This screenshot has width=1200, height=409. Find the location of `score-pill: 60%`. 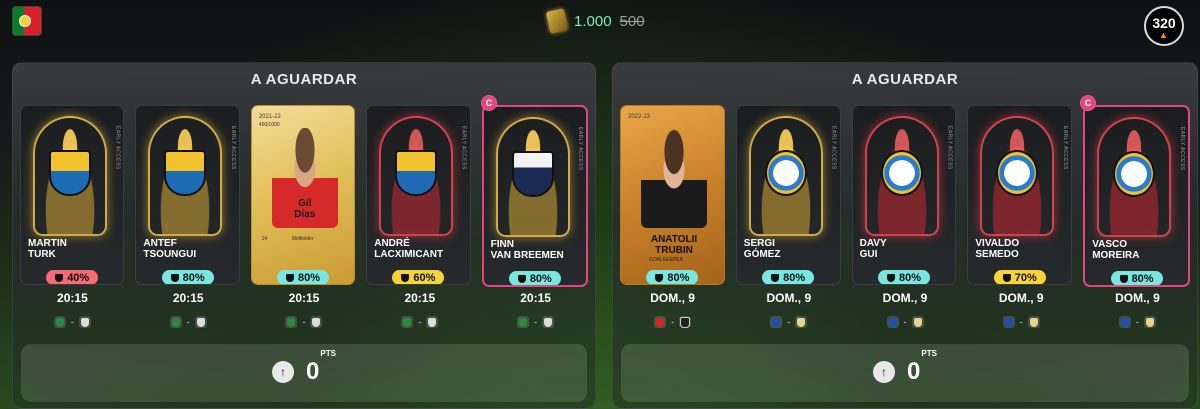

score-pill: 60% is located at coordinates (418, 277).